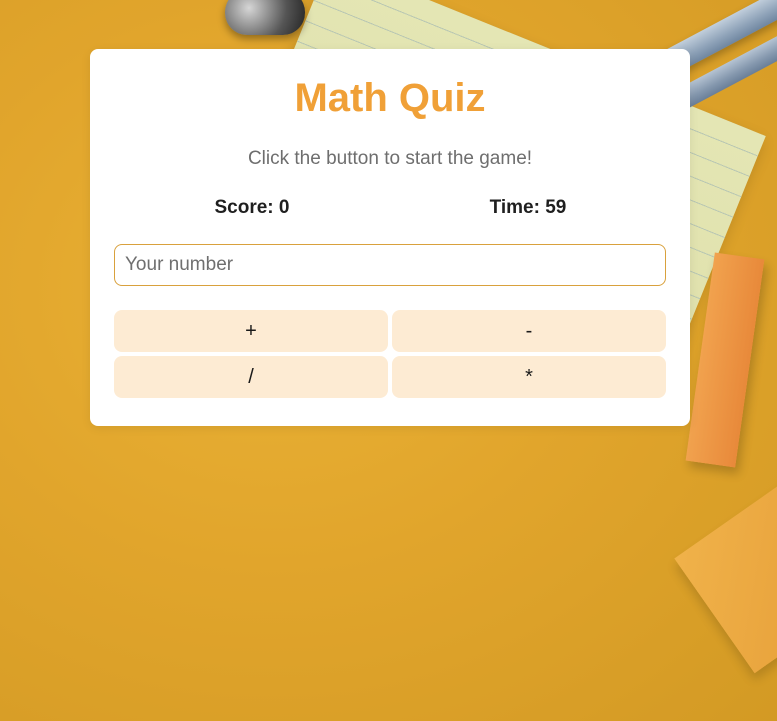 The width and height of the screenshot is (777, 721). Describe the element at coordinates (265, 17) in the screenshot. I see `background-binder-clip` at that location.